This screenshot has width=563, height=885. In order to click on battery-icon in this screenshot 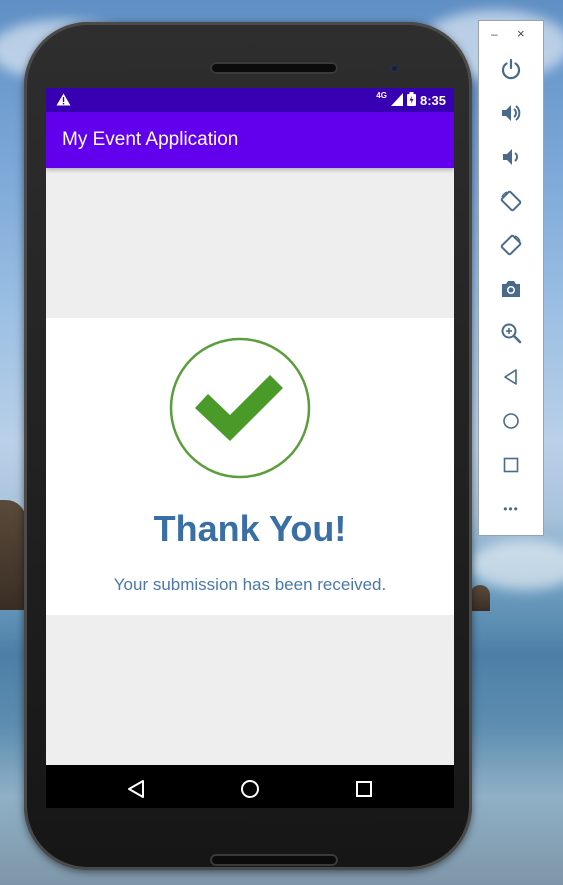, I will do `click(411, 100)`.